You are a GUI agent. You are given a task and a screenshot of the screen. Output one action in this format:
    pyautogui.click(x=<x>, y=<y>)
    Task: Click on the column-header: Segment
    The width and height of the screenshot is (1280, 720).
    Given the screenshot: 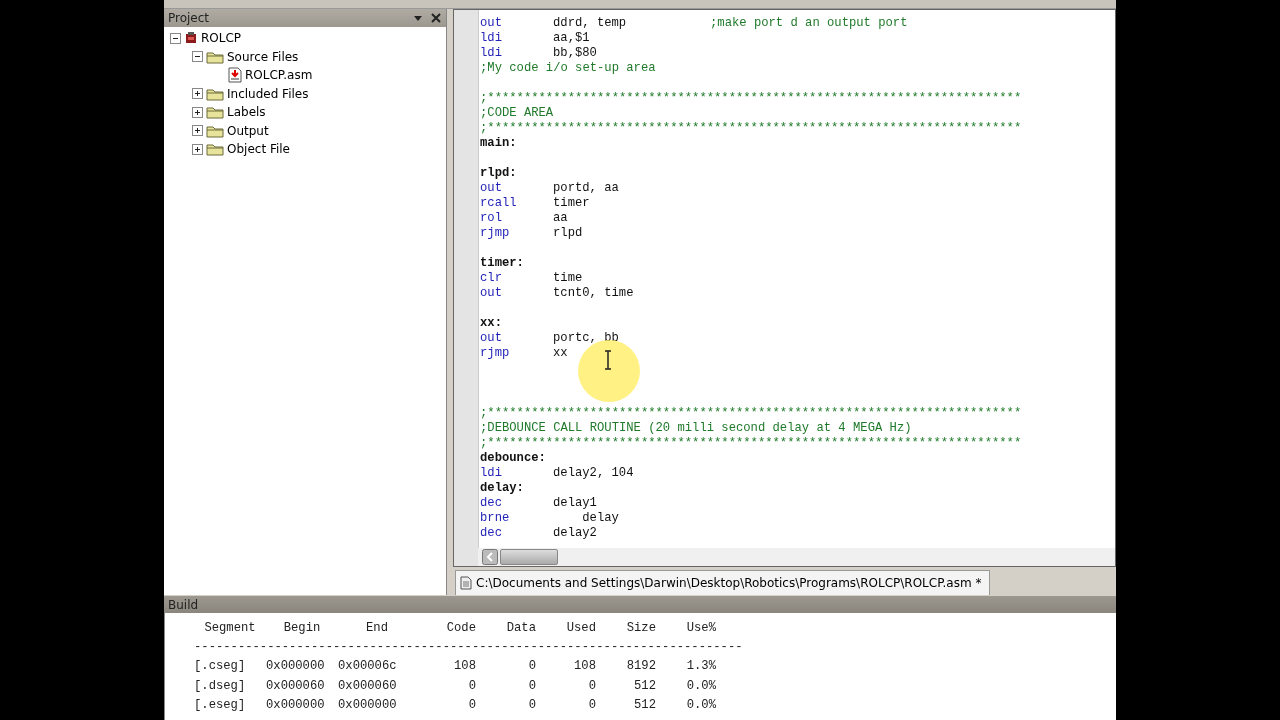 What is the action you would take?
    pyautogui.click(x=230, y=627)
    